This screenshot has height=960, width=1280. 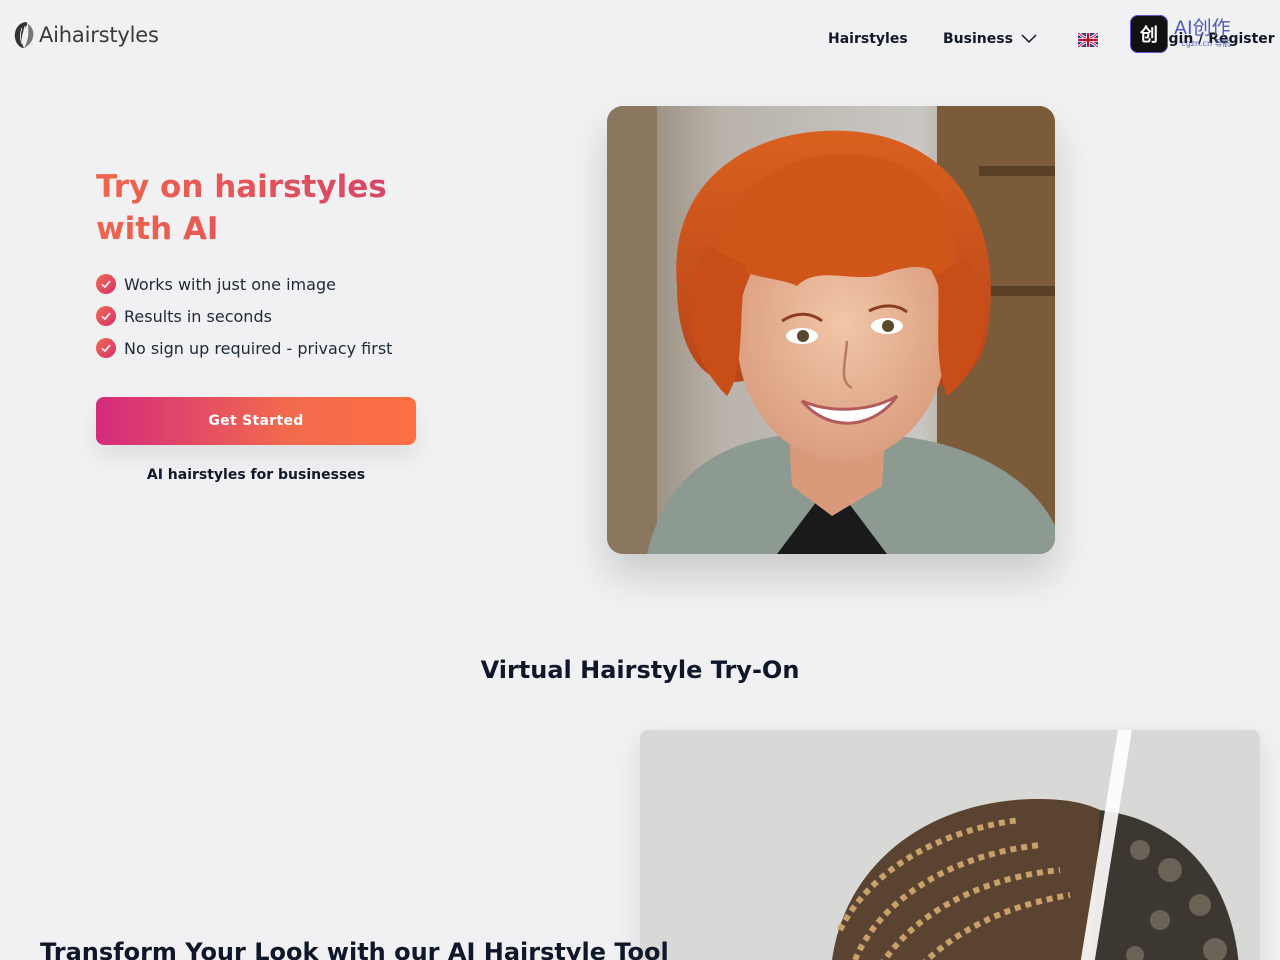 I want to click on watermark-text: AI创作, so click(x=1202, y=28).